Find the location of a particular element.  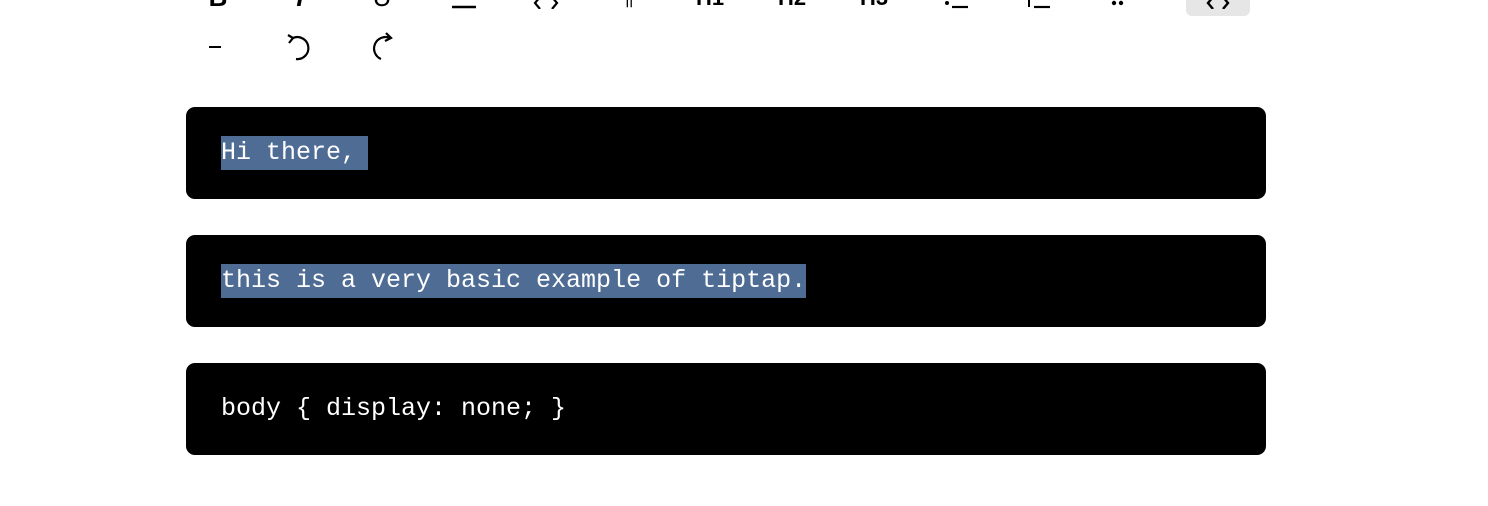

code-block-button is located at coordinates (1218, 8).